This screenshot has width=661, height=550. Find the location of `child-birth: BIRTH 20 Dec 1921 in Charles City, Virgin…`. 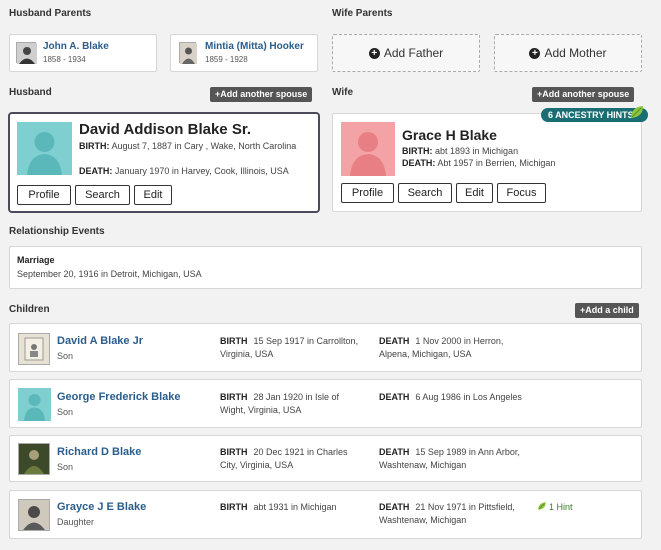

child-birth: BIRTH 20 Dec 1921 in Charles City, Virgin… is located at coordinates (292, 459).